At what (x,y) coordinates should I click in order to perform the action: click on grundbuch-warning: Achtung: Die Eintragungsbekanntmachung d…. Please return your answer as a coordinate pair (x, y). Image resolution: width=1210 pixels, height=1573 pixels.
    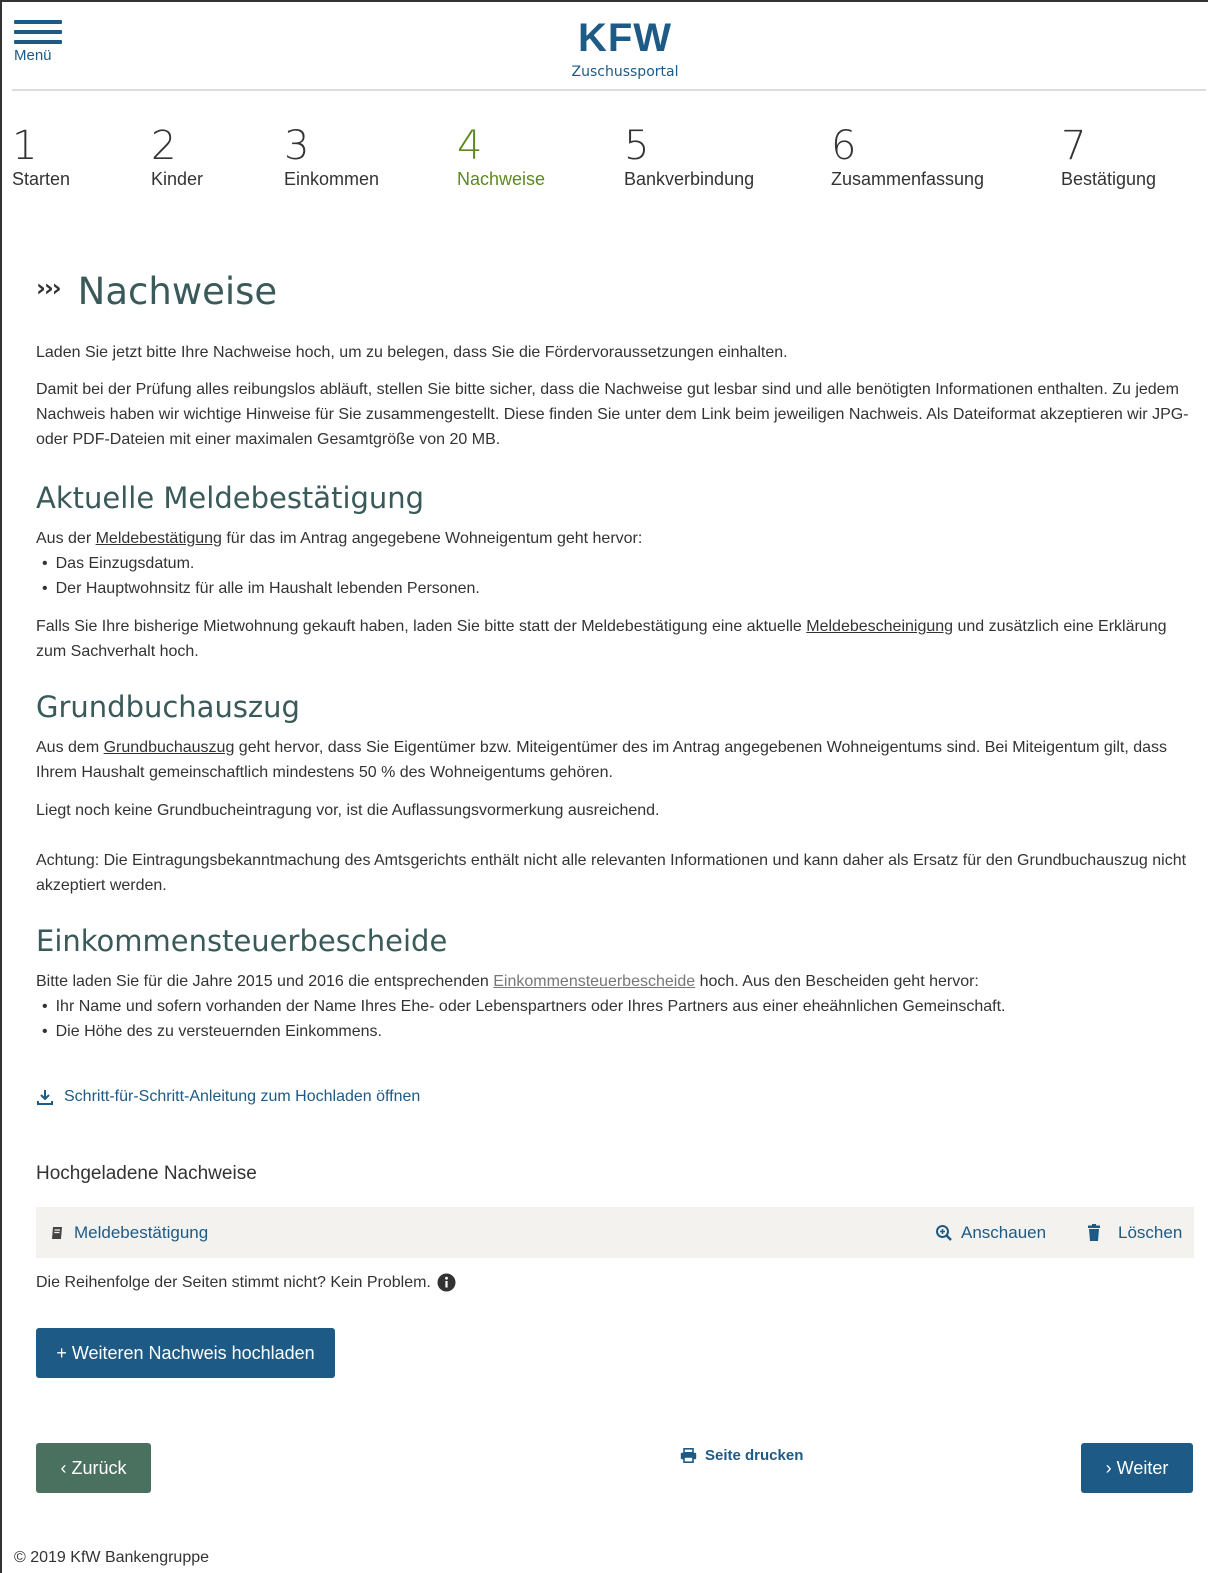
    Looking at the image, I should click on (611, 873).